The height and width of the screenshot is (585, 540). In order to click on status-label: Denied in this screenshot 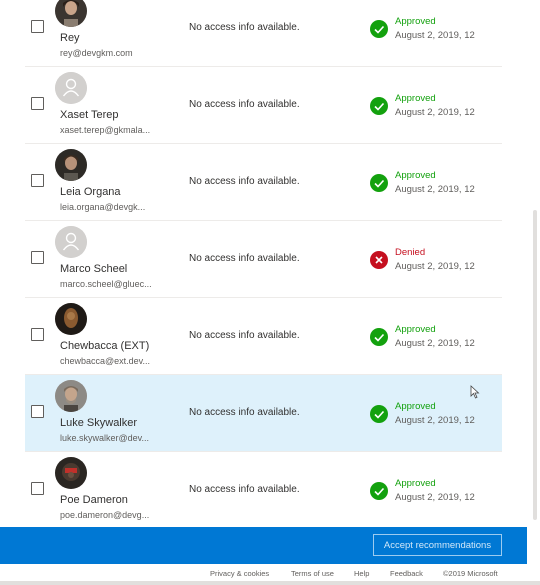, I will do `click(410, 252)`.